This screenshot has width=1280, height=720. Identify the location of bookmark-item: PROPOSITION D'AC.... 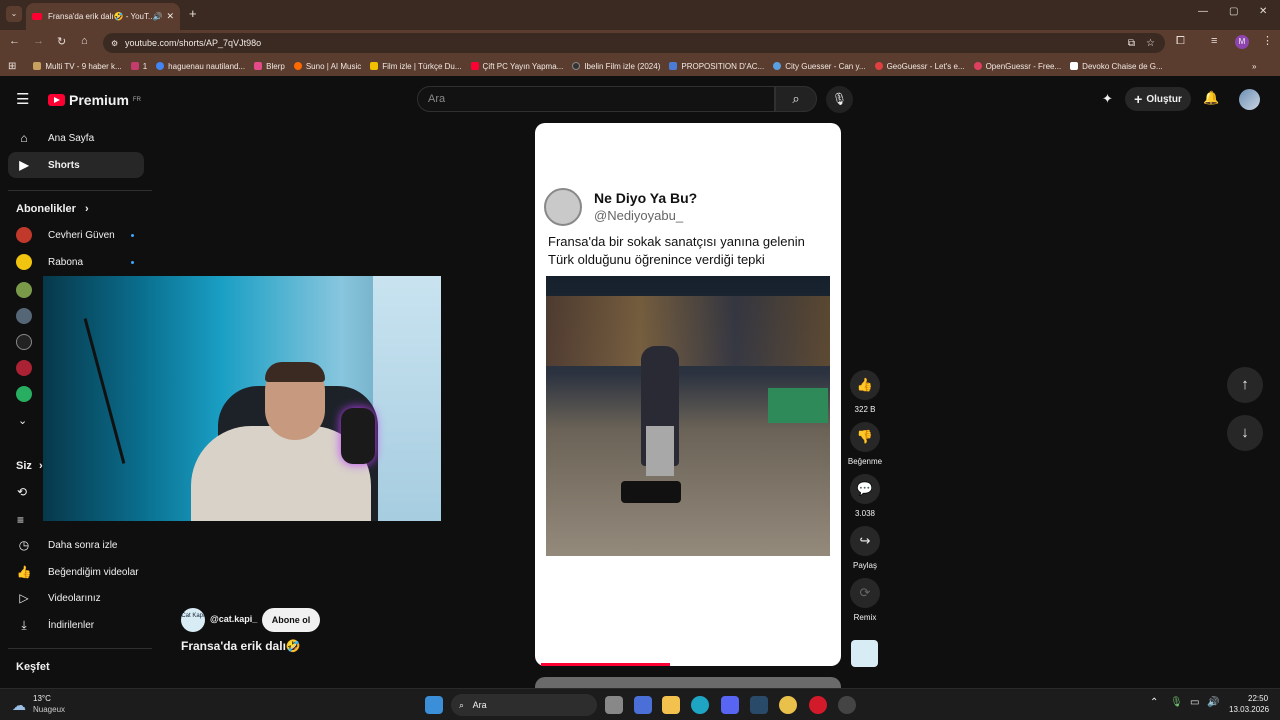
(716, 66).